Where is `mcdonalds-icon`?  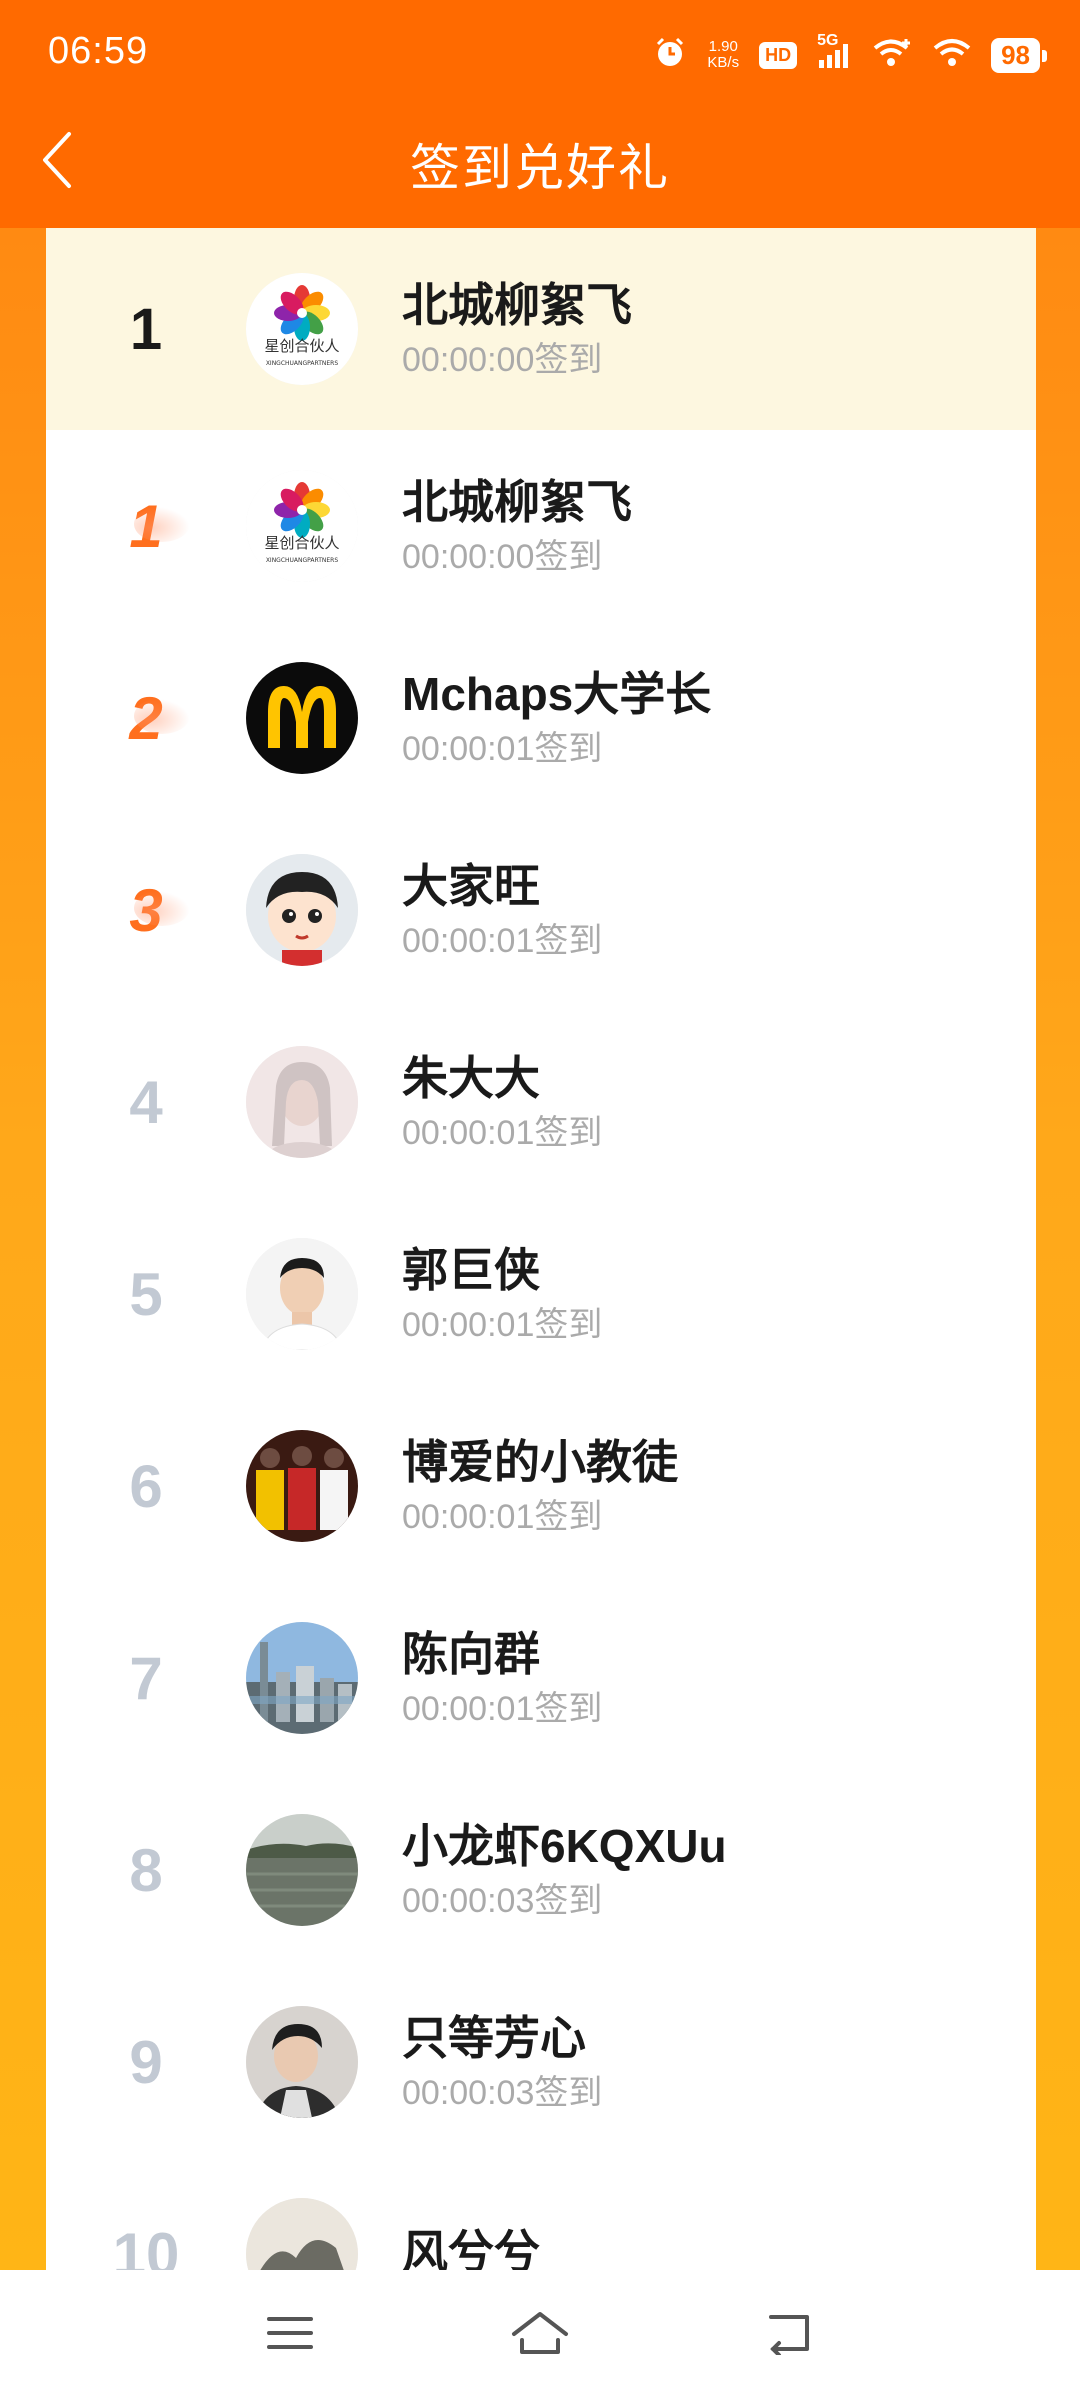 mcdonalds-icon is located at coordinates (302, 718).